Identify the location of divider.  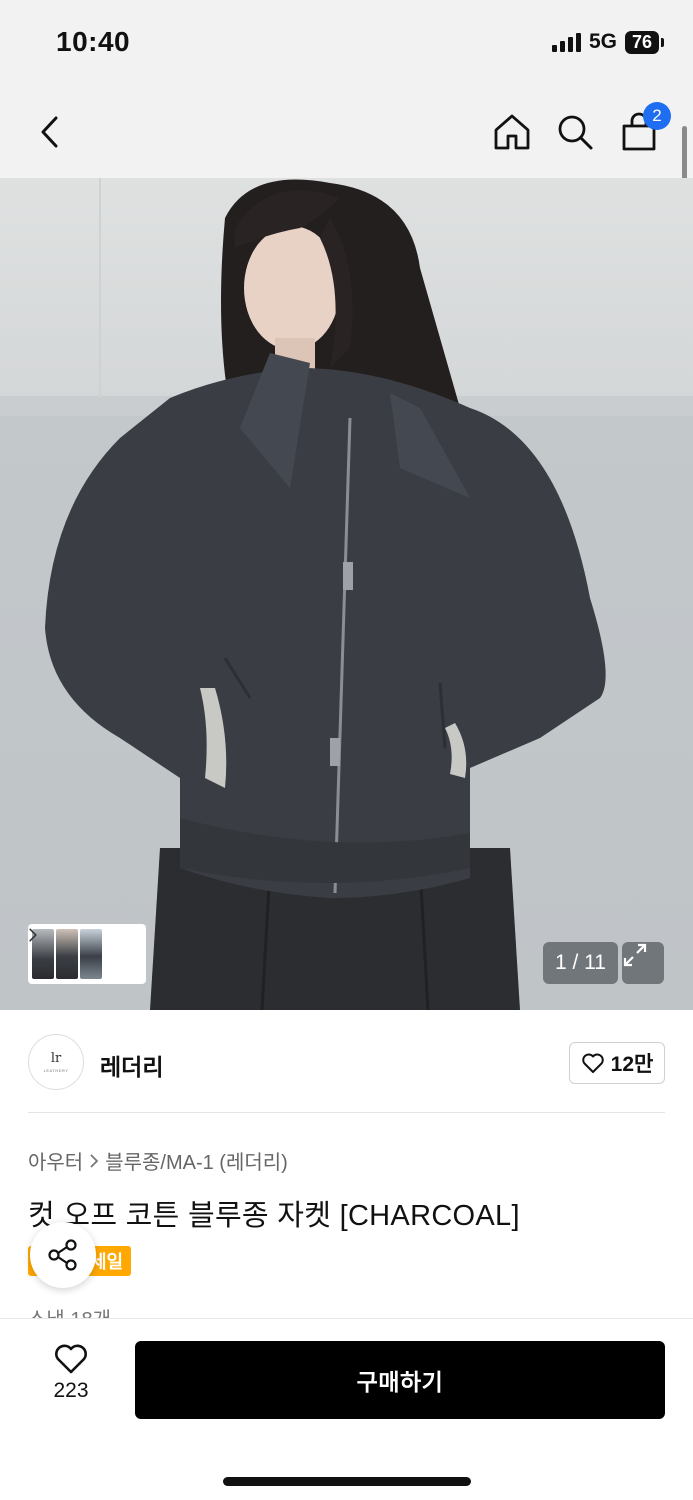
(346, 1112).